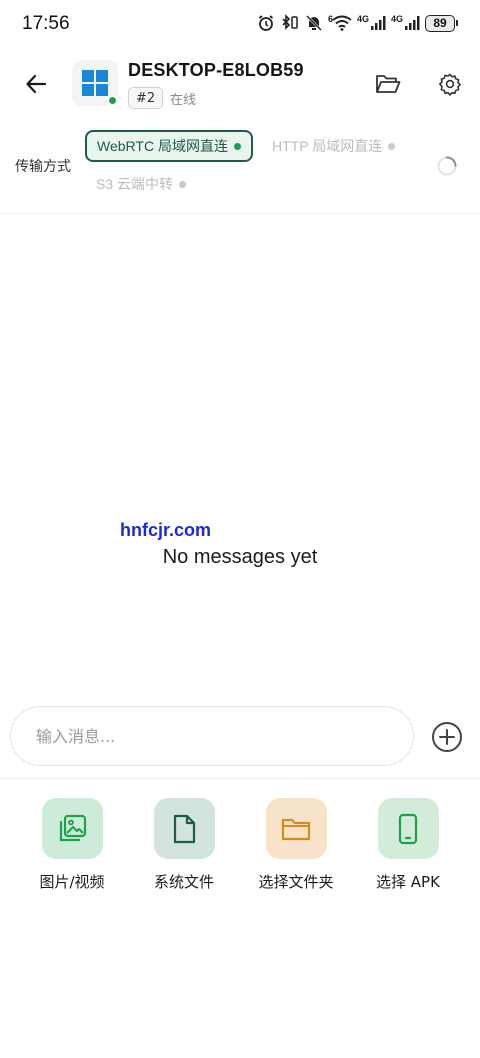 This screenshot has width=480, height=1058. I want to click on mute-bell-icon, so click(314, 23).